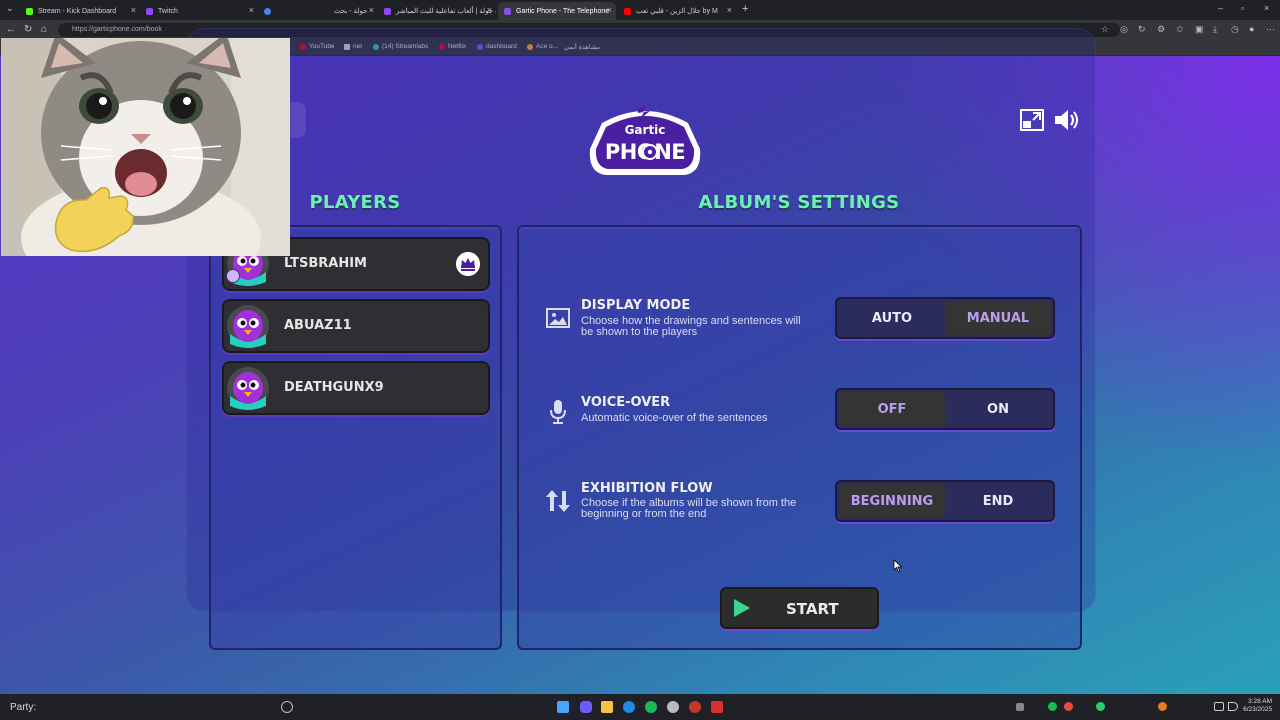 This screenshot has height=720, width=1280. I want to click on gartic-icon, so click(507, 11).